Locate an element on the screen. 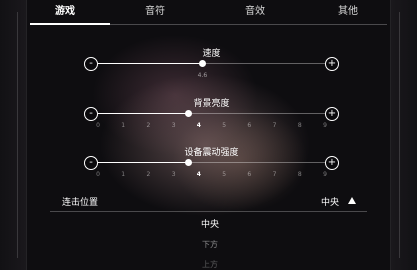 The image size is (417, 270). vibration-decrease-button: - is located at coordinates (91, 163).